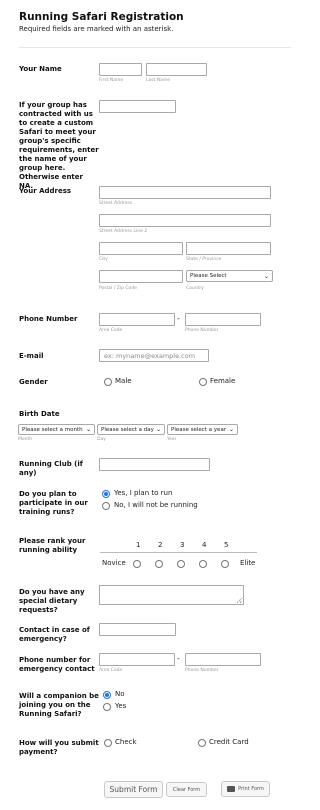  I want to click on emergency-contact-label: Contact in case of emergency?, so click(54, 634).